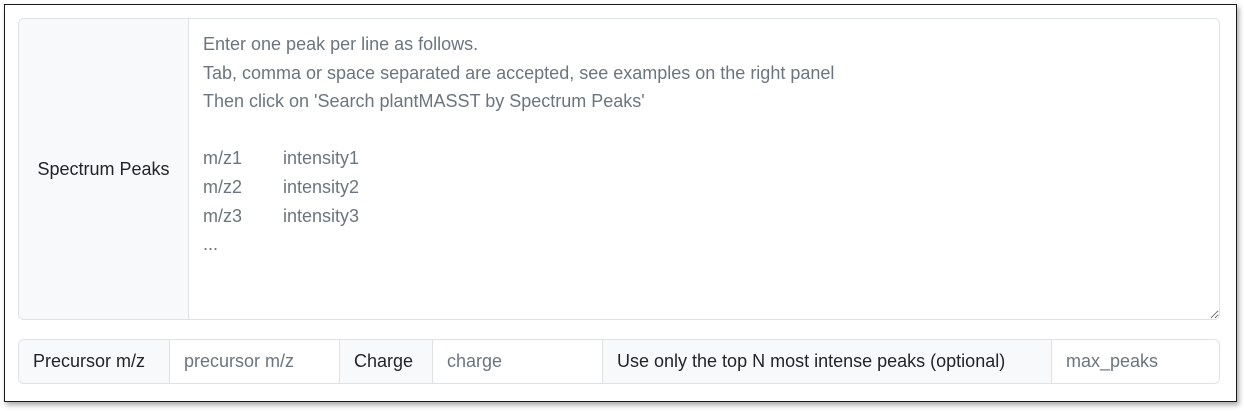 This screenshot has height=412, width=1244. What do you see at coordinates (254, 361) in the screenshot?
I see `precursor-mz-input` at bounding box center [254, 361].